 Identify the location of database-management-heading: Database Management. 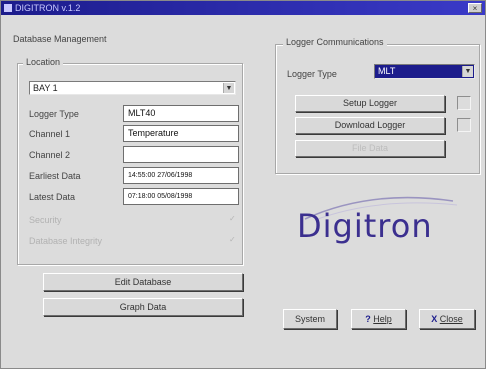
(60, 39).